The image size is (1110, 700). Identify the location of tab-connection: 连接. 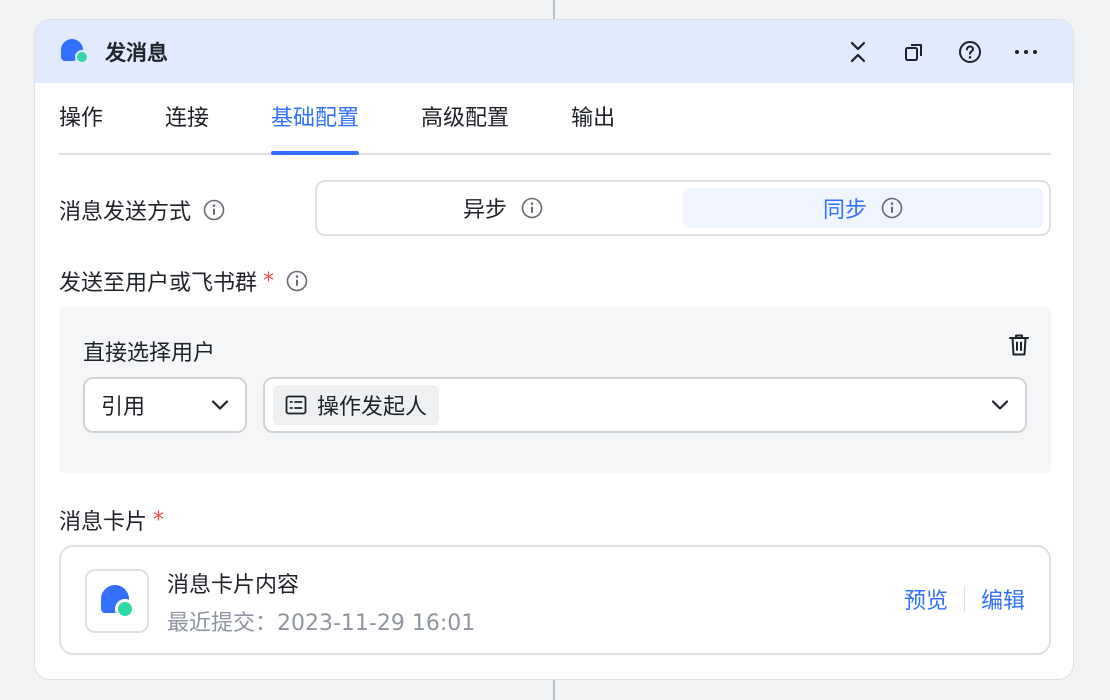
(187, 118).